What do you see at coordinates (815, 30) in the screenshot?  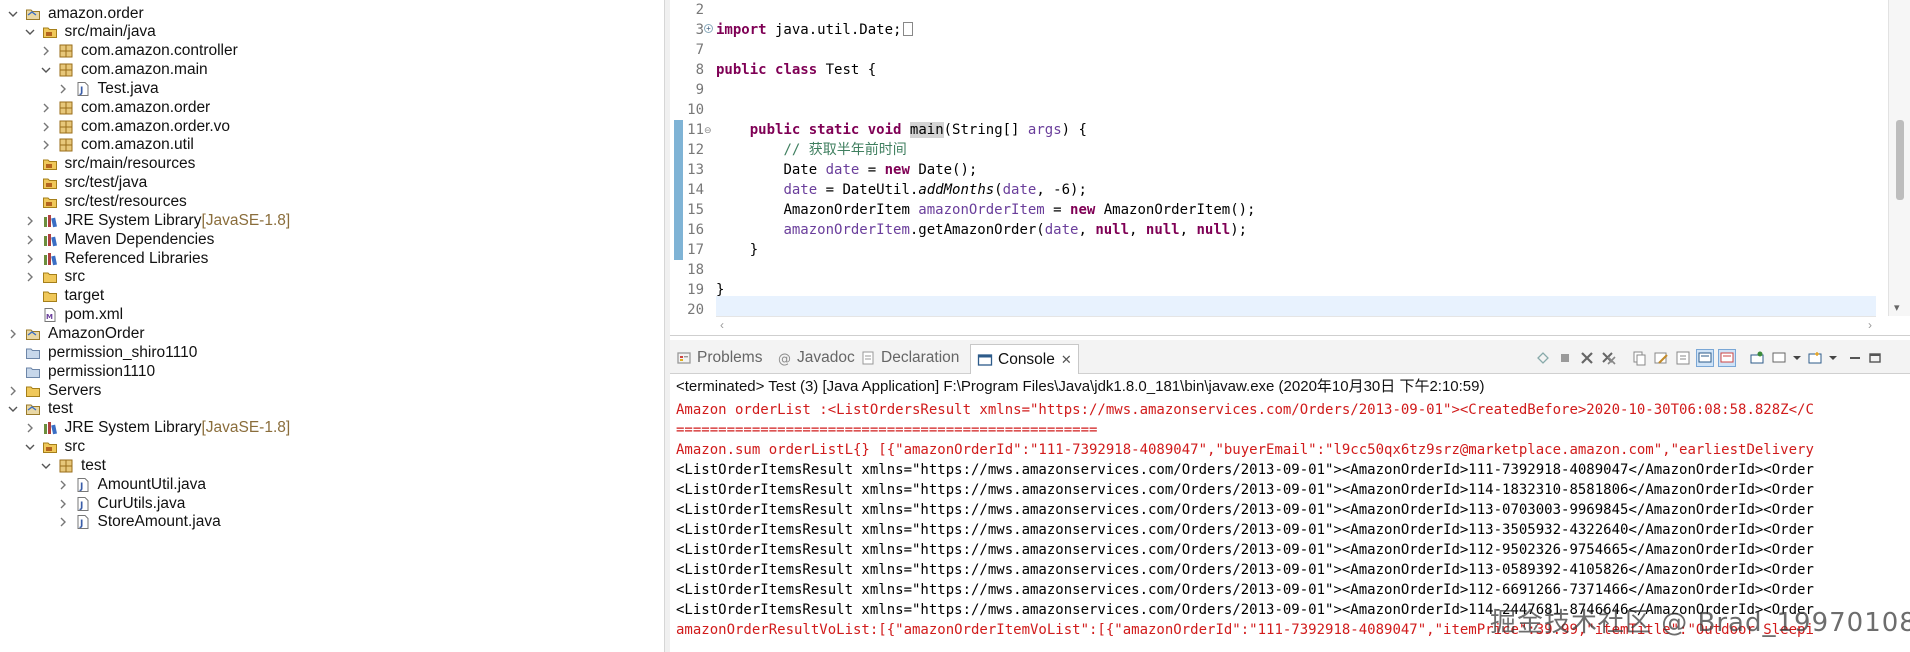 I see `code-line-import: import java.util.Date;` at bounding box center [815, 30].